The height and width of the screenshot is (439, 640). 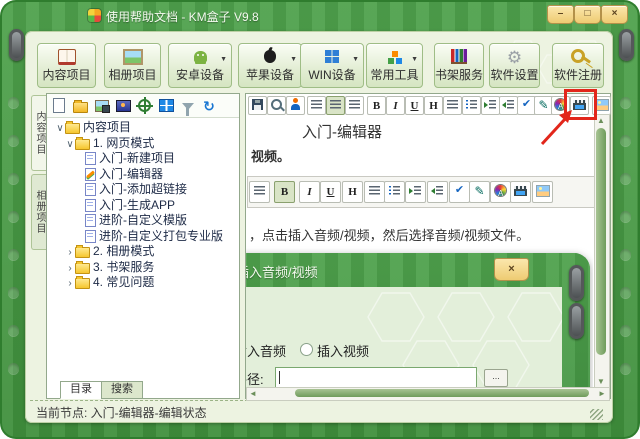 What do you see at coordinates (332, 57) in the screenshot?
I see `windows-icon` at bounding box center [332, 57].